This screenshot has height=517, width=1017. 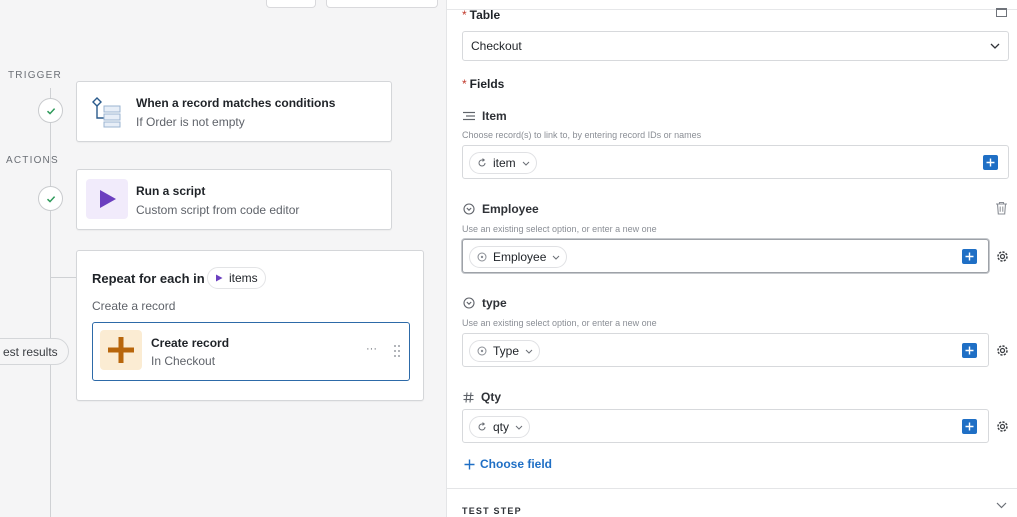 I want to click on field-qty-input: qty, so click(x=725, y=426).